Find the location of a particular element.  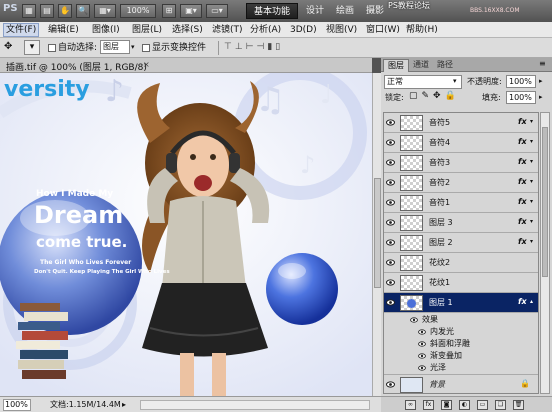

panel-menu-icon: ≡ is located at coordinates (542, 63).